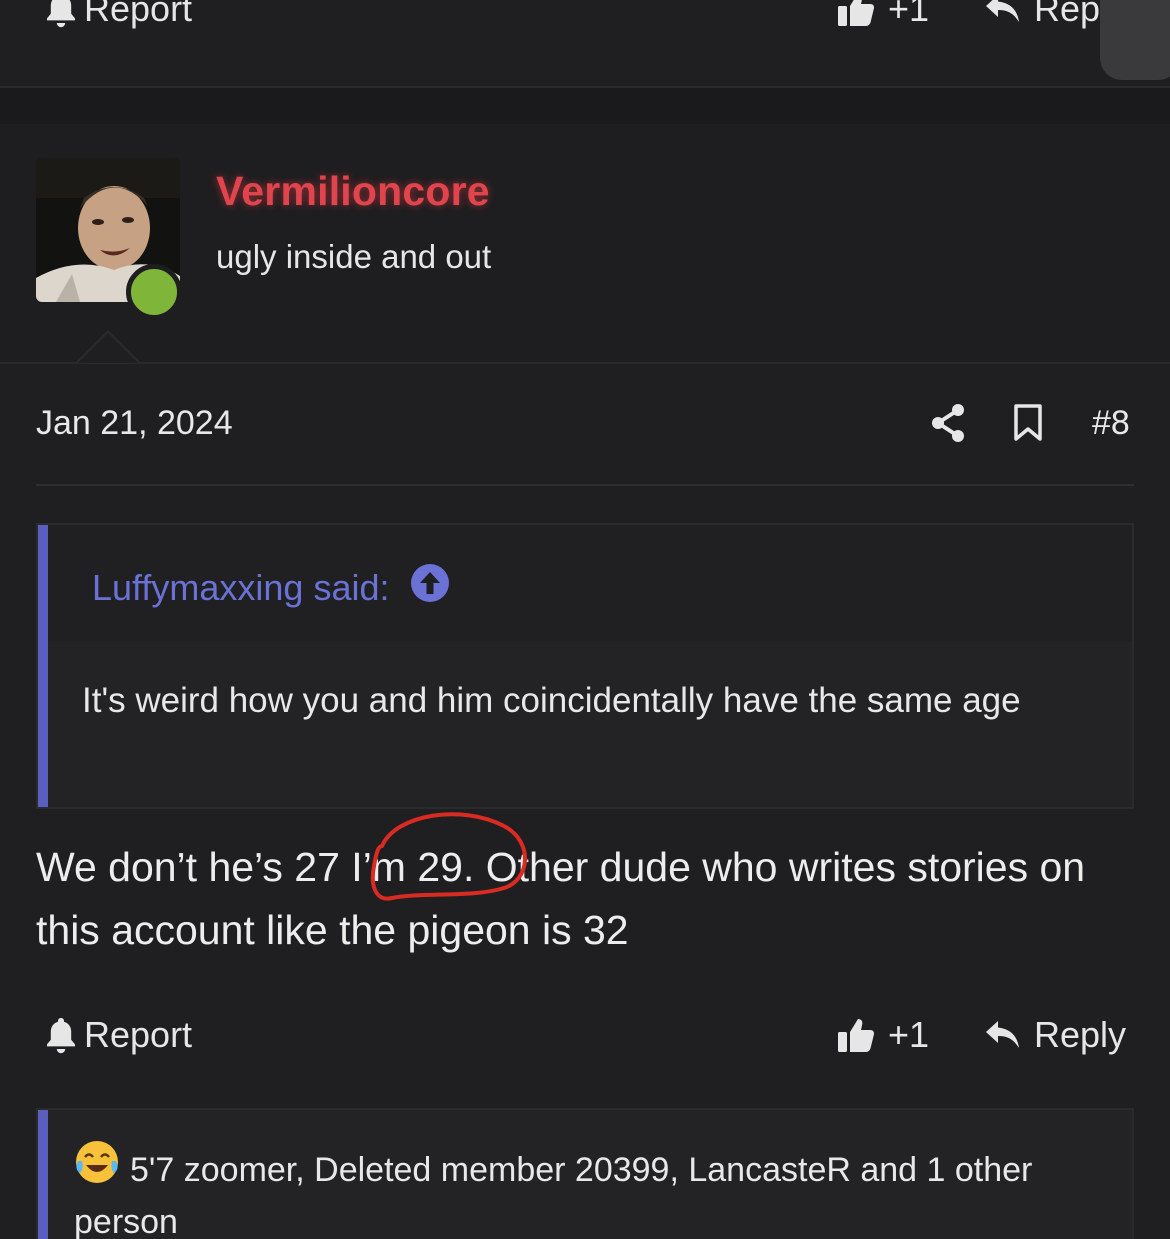  Describe the element at coordinates (585, 43) in the screenshot. I see `previous-post-actions: Report +1 Rep` at that location.